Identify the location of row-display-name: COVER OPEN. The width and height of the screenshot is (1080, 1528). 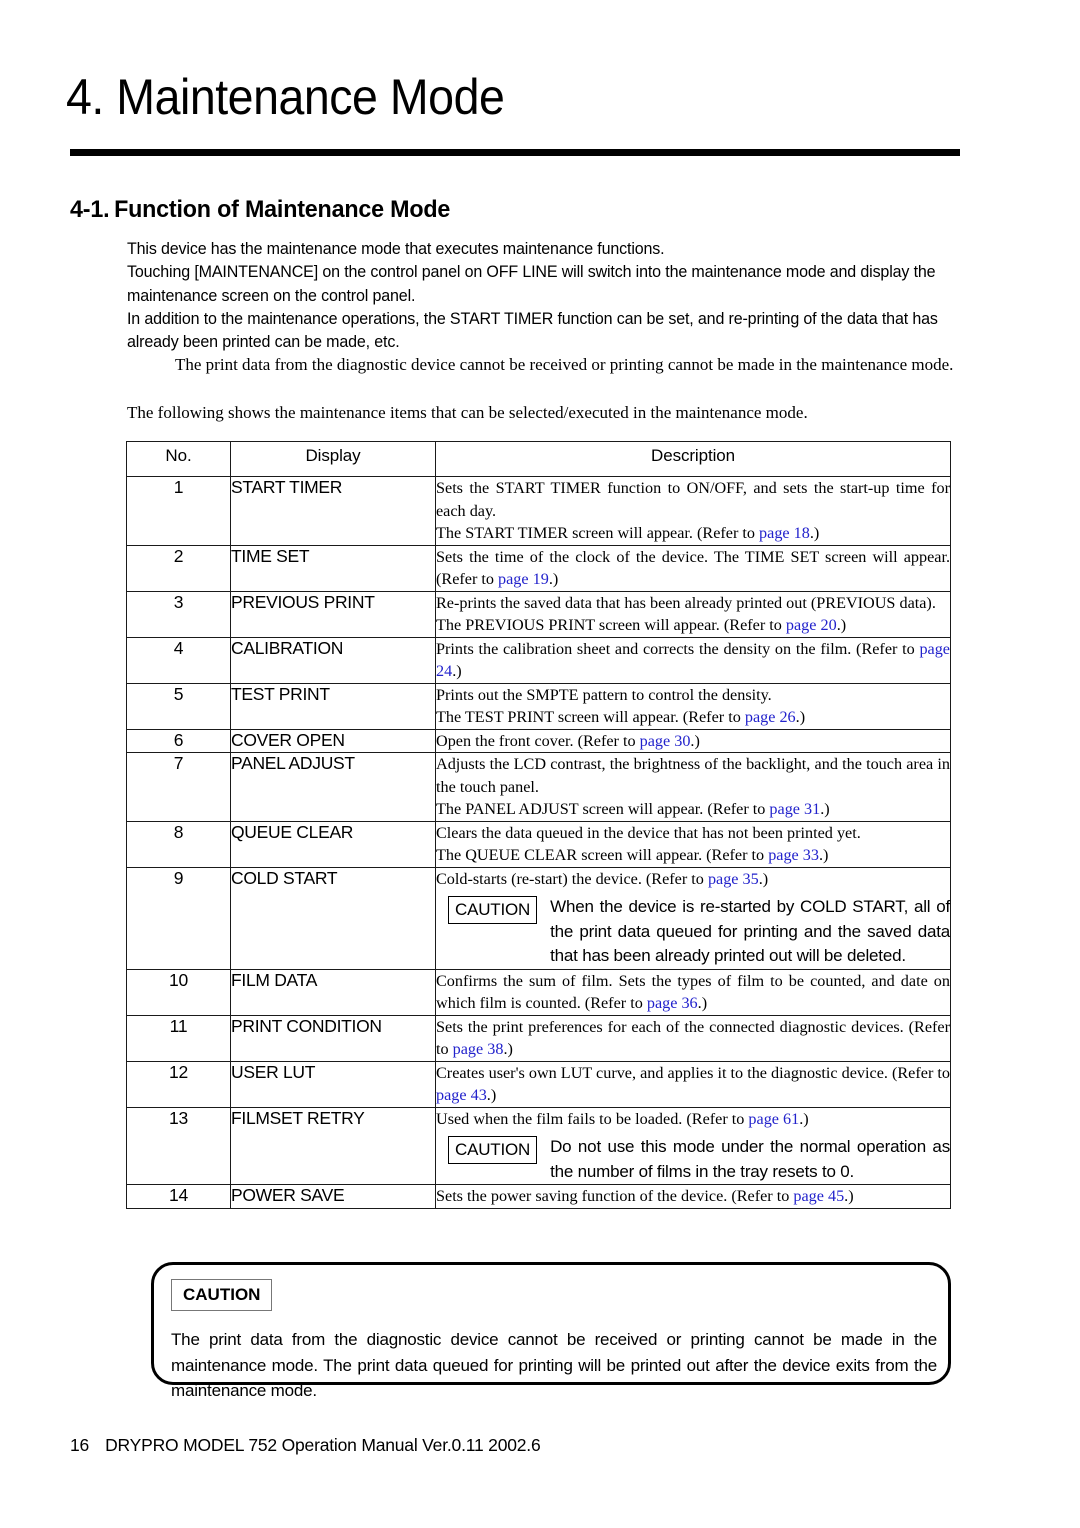
(333, 740).